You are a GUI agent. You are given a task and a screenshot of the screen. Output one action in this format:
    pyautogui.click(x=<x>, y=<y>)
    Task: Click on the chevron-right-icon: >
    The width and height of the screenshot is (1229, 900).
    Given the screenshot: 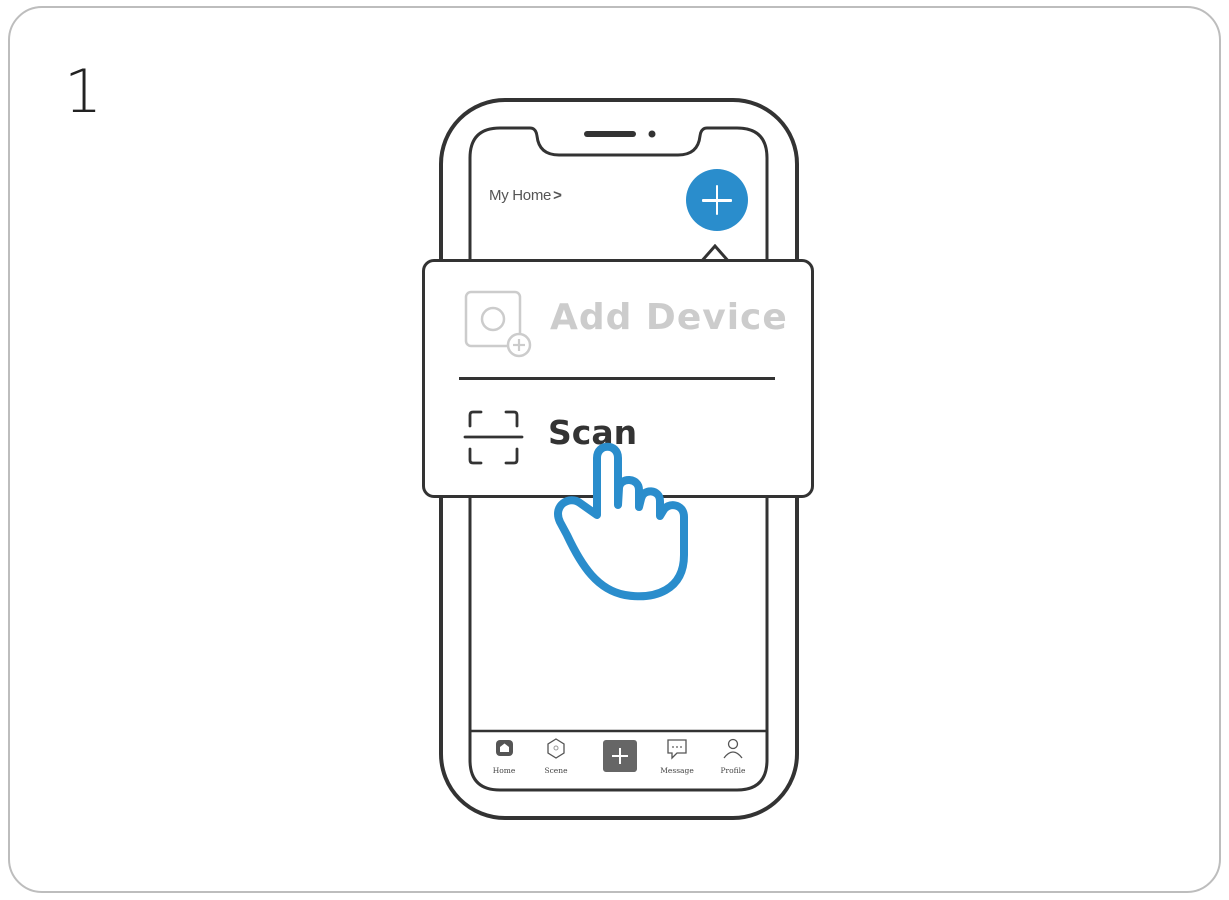 What is the action you would take?
    pyautogui.click(x=557, y=195)
    